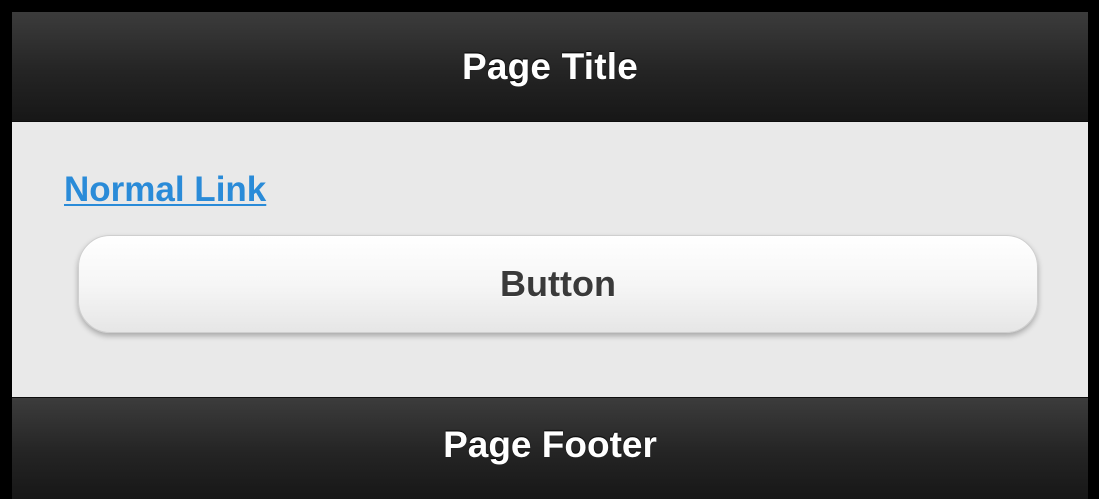  I want to click on page-title: Page Title, so click(550, 66).